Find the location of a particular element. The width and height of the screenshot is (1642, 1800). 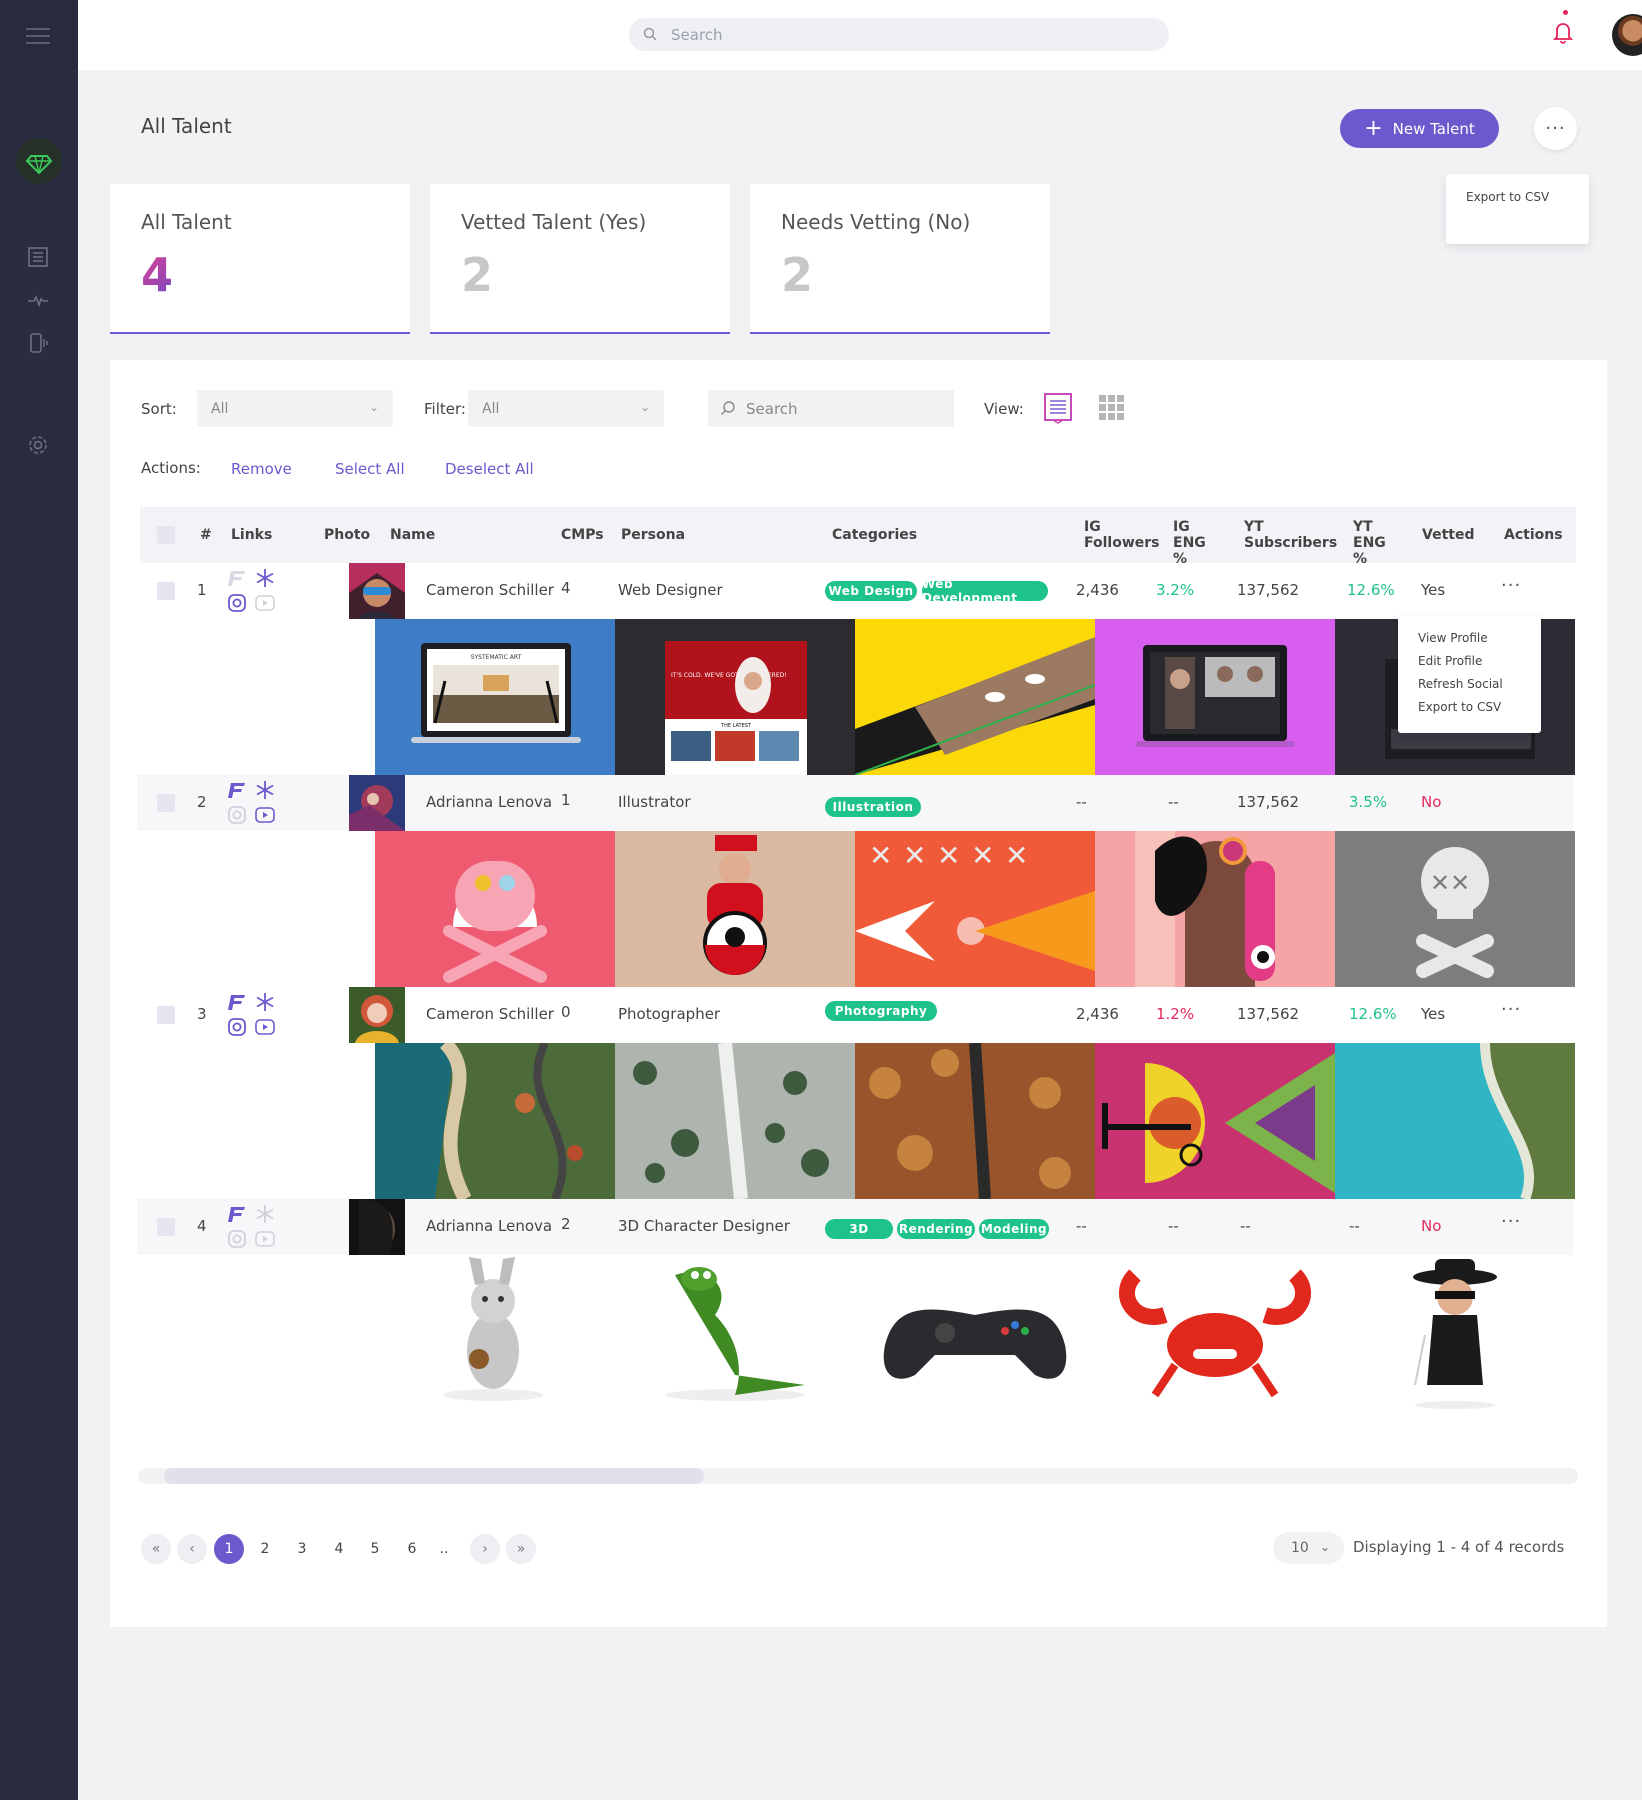

page-button: 4 is located at coordinates (339, 1549).